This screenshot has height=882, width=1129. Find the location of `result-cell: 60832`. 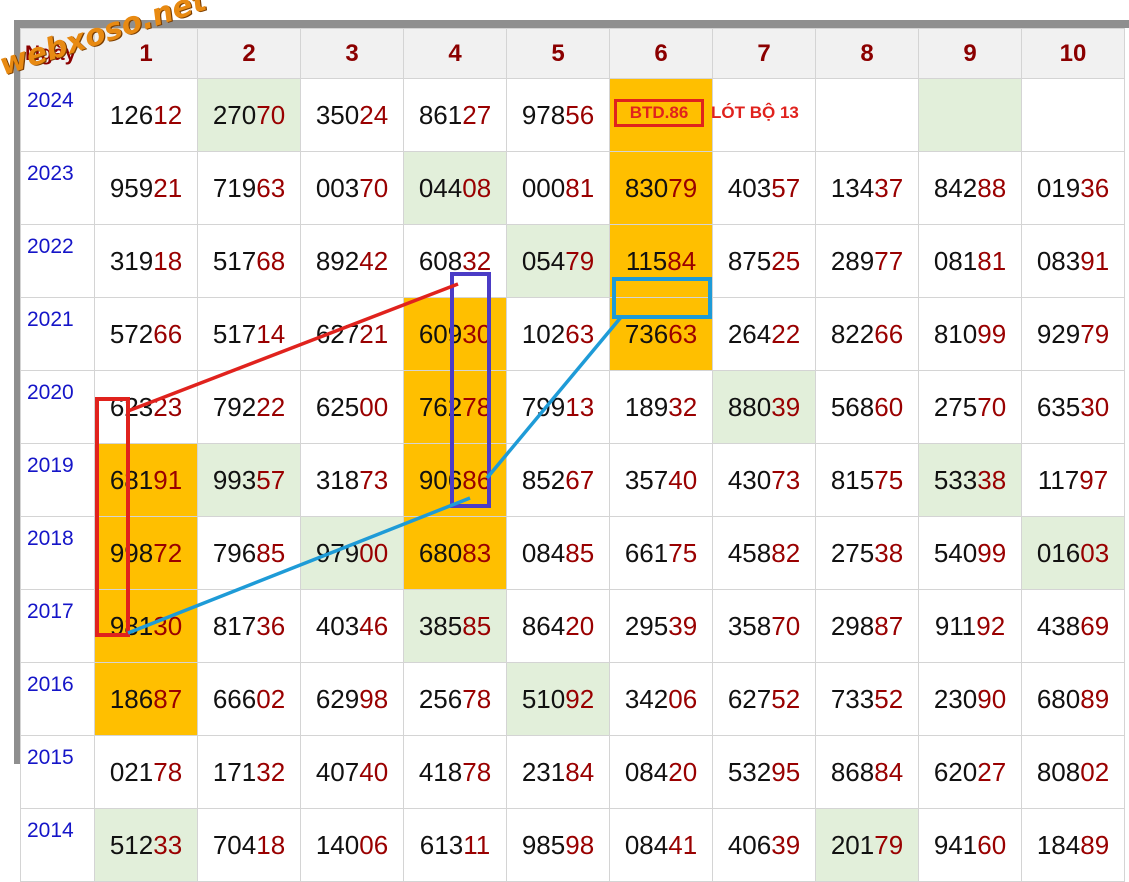

result-cell: 60832 is located at coordinates (455, 261).